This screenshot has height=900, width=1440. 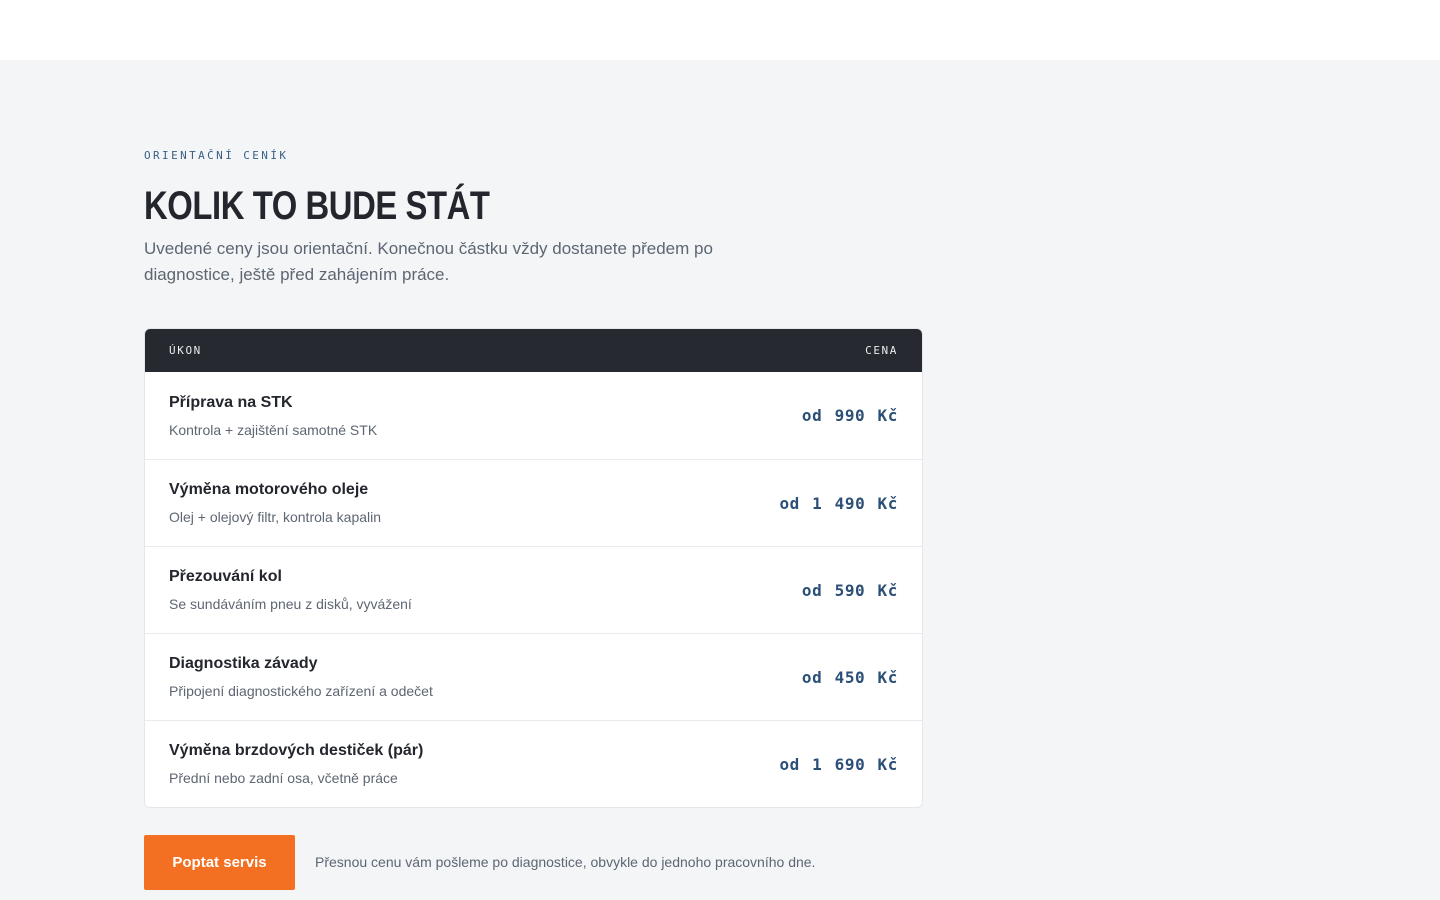 I want to click on section-title: KOLIK TO BUDE STÁT, so click(x=317, y=206).